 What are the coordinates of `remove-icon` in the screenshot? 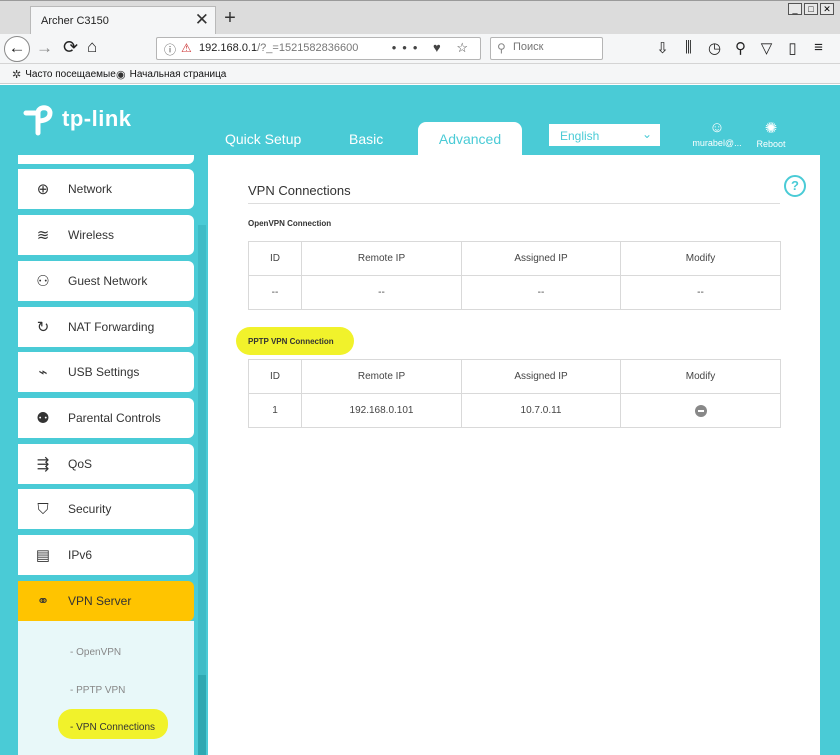 It's located at (700, 410).